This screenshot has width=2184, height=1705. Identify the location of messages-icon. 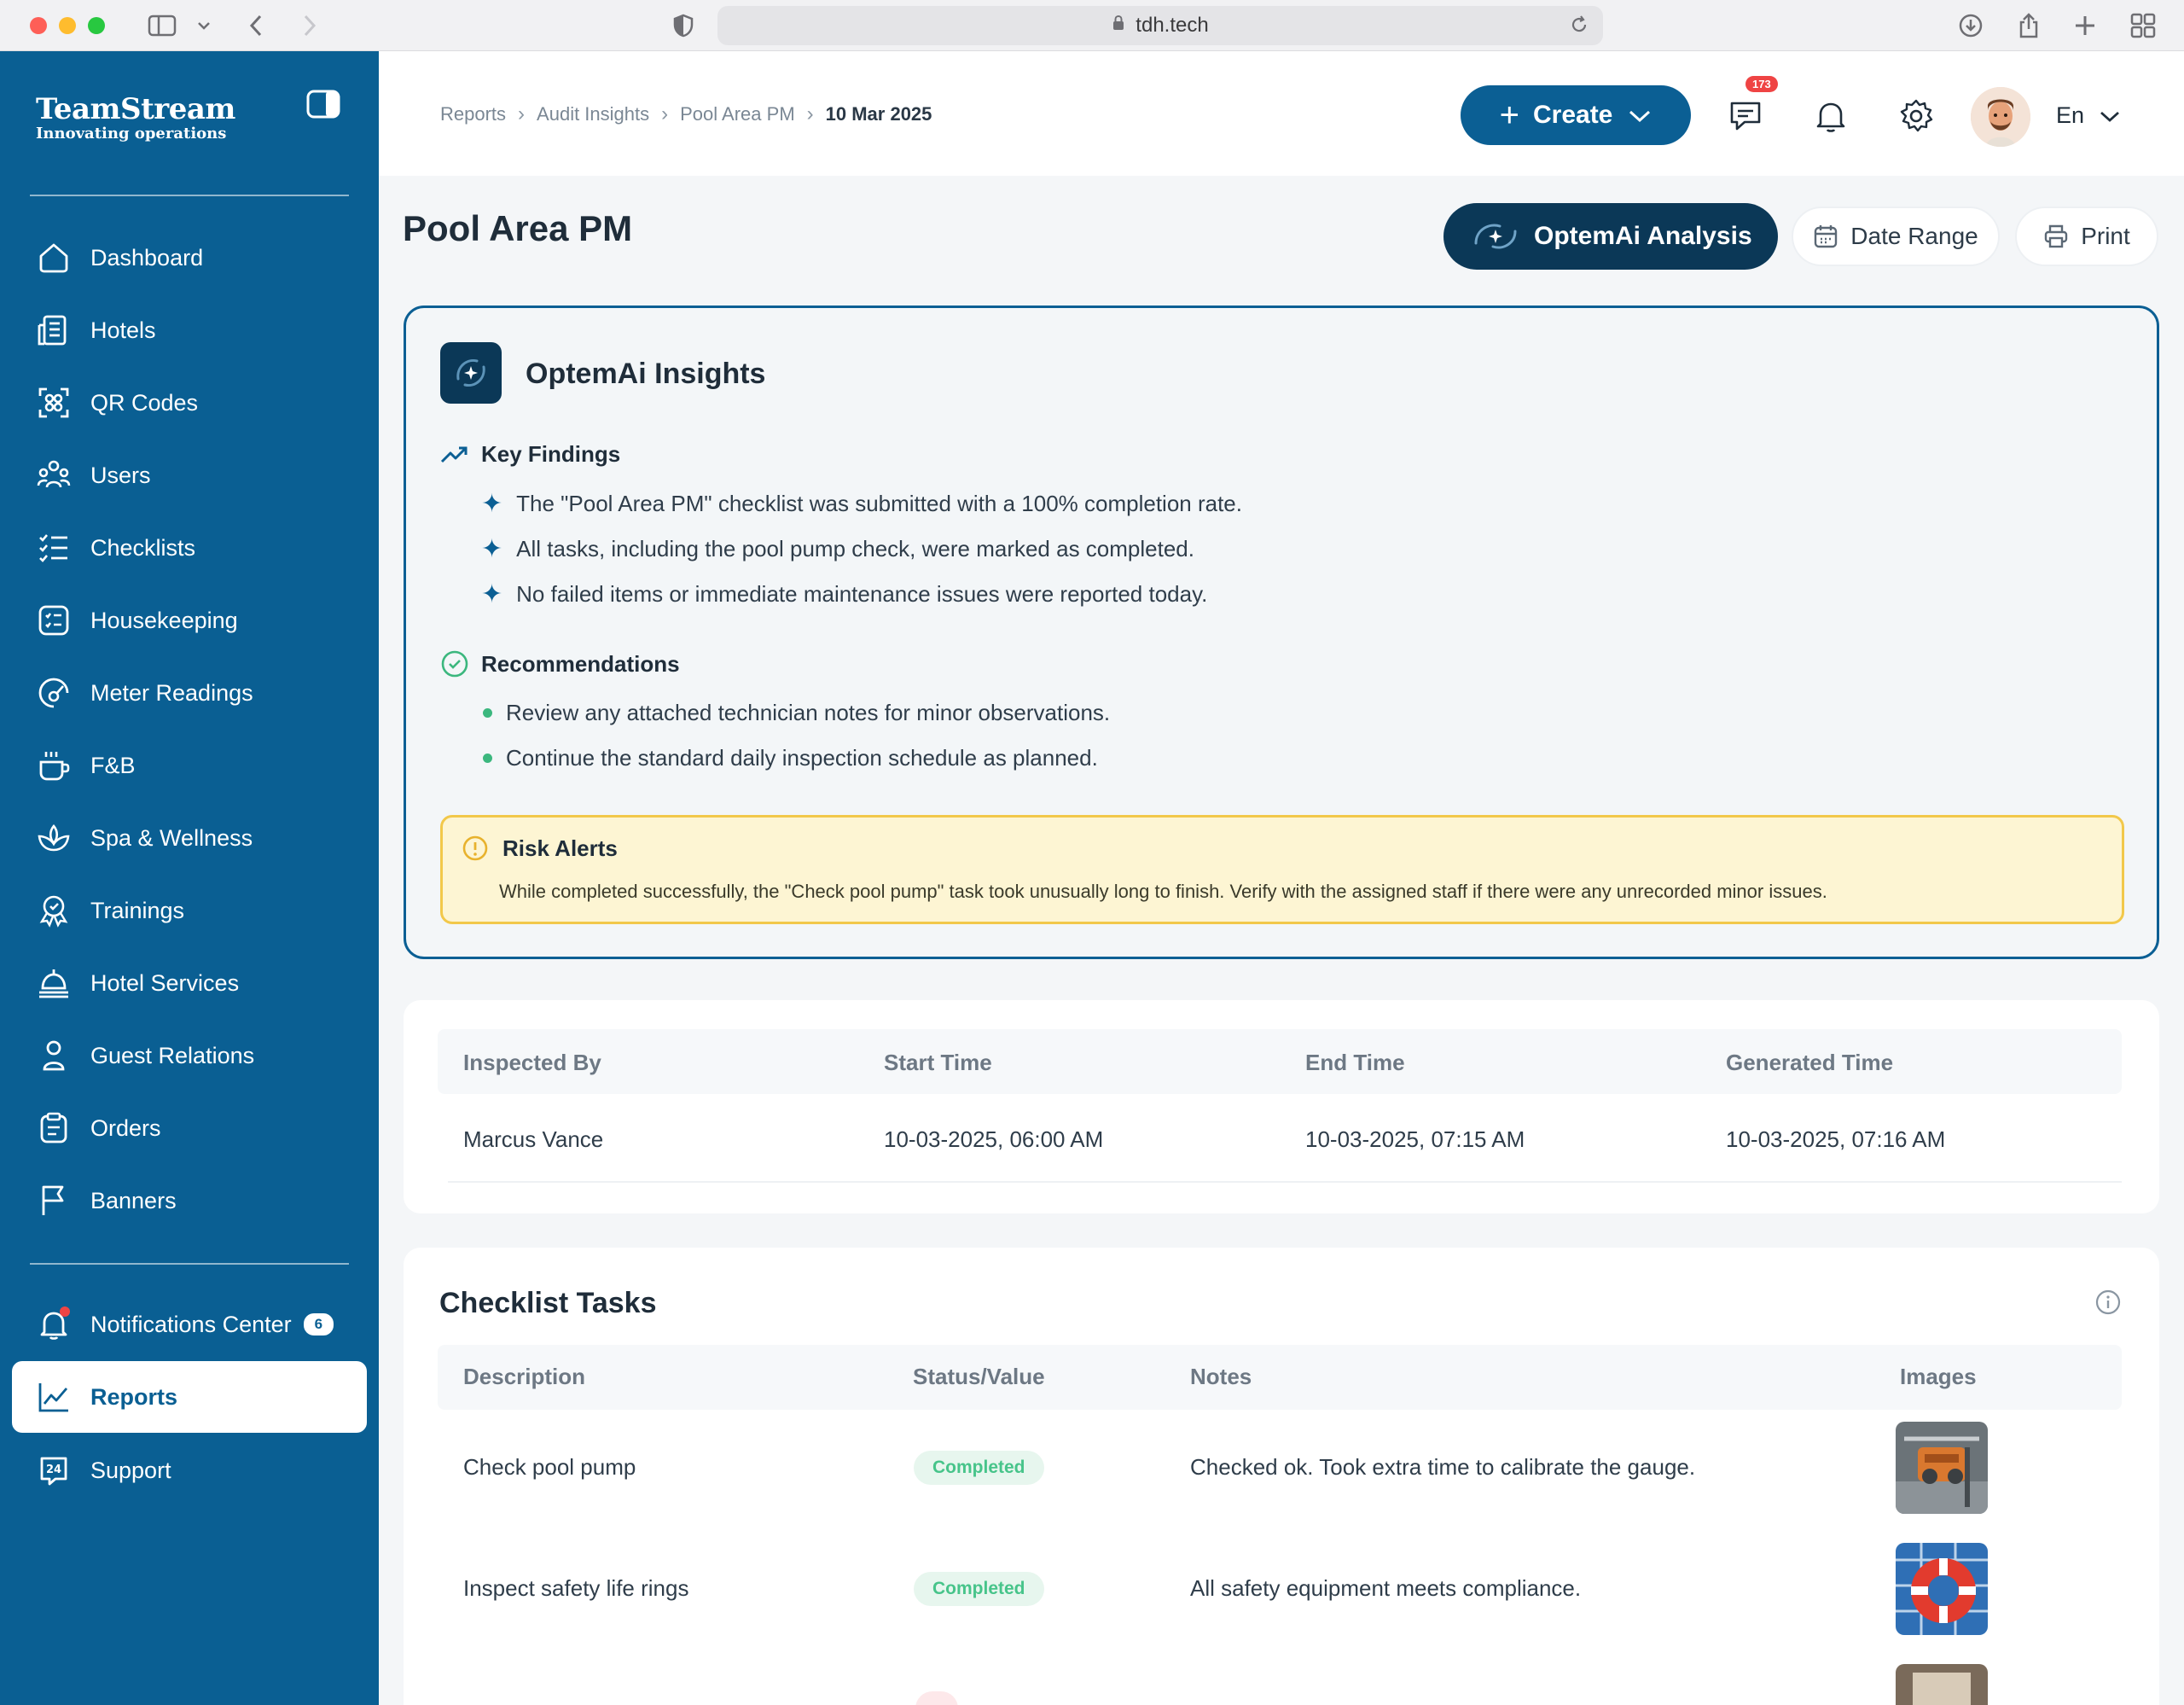
(1746, 116).